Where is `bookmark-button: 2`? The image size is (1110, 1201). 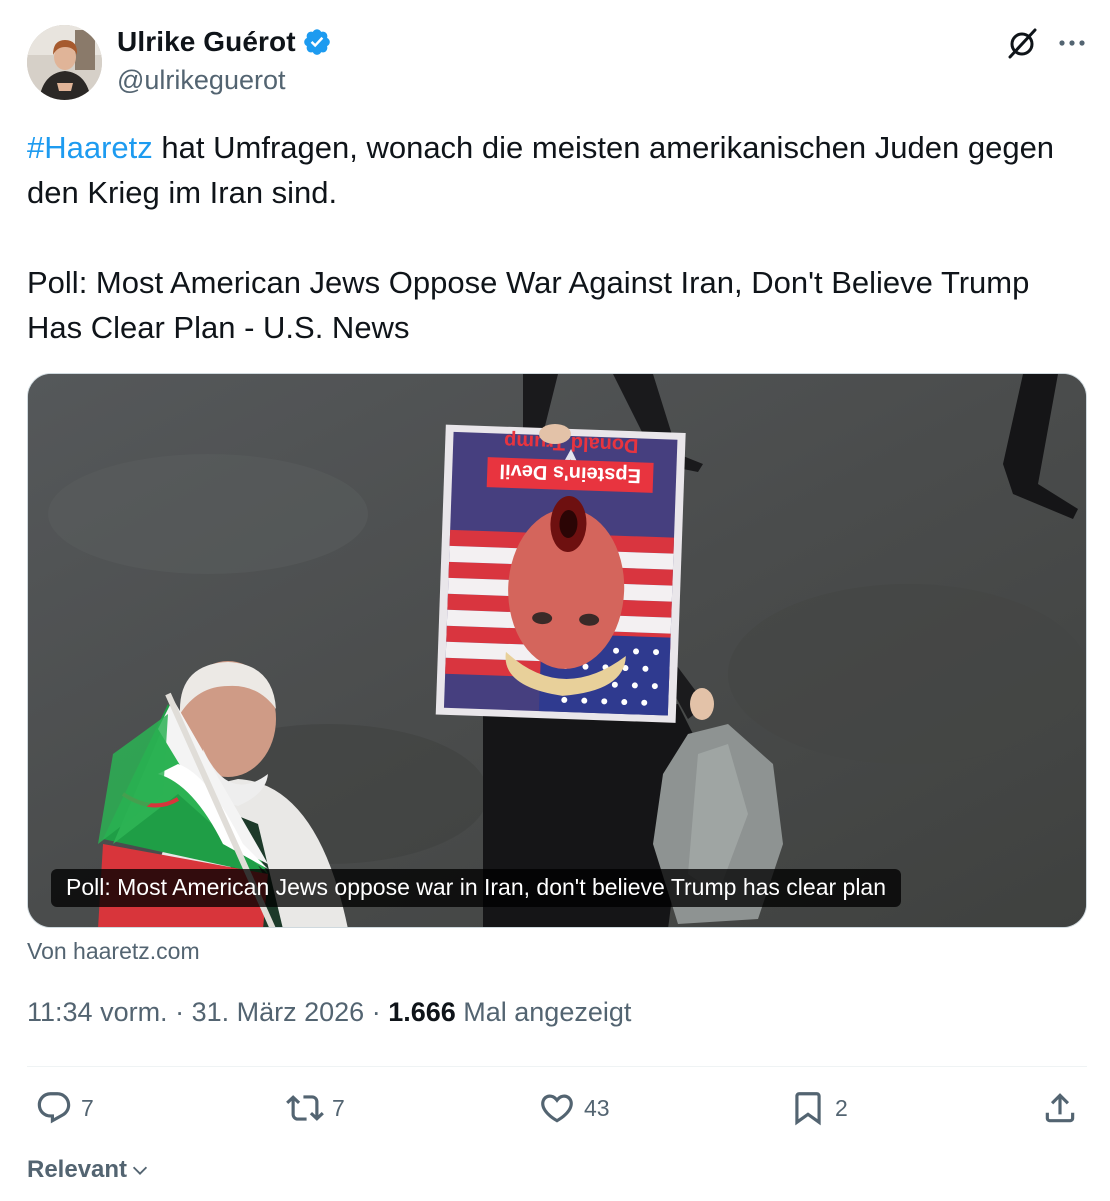
bookmark-button: 2 is located at coordinates (818, 1108).